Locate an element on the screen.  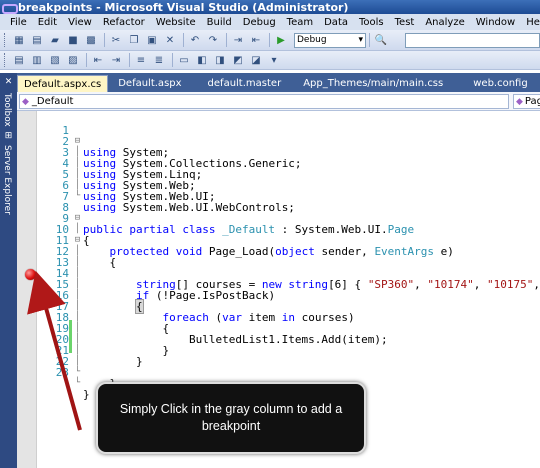
quick-info-icon: ▧ is located at coordinates (55, 60).